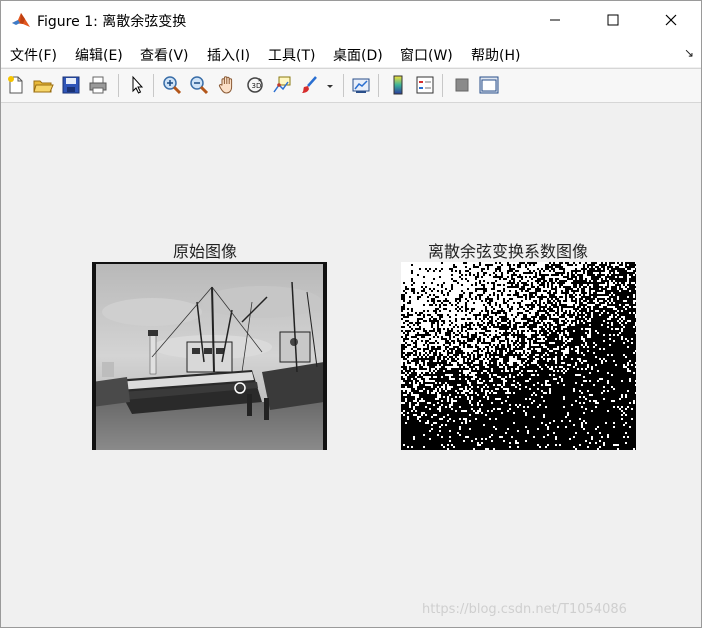  What do you see at coordinates (98, 85) in the screenshot?
I see `print-icon` at bounding box center [98, 85].